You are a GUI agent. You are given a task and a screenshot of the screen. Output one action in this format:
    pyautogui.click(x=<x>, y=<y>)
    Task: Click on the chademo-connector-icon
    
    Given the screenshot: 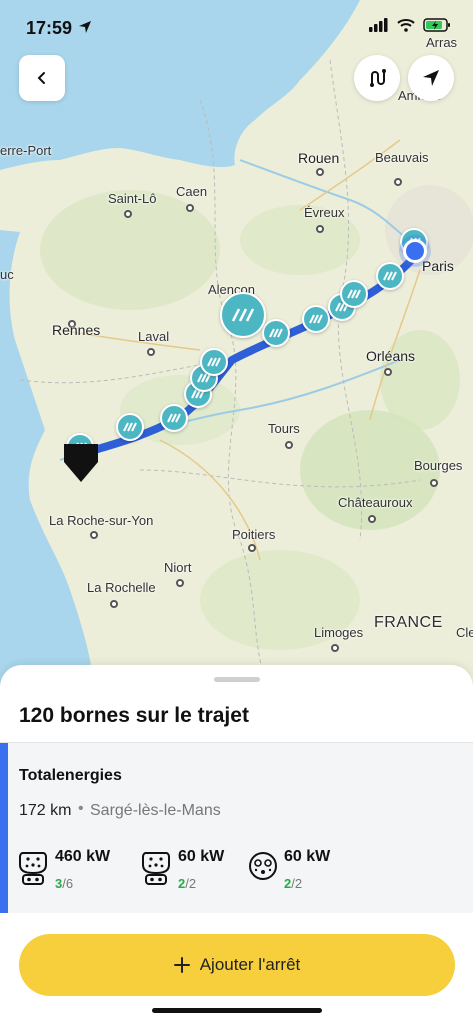 What is the action you would take?
    pyautogui.click(x=263, y=866)
    